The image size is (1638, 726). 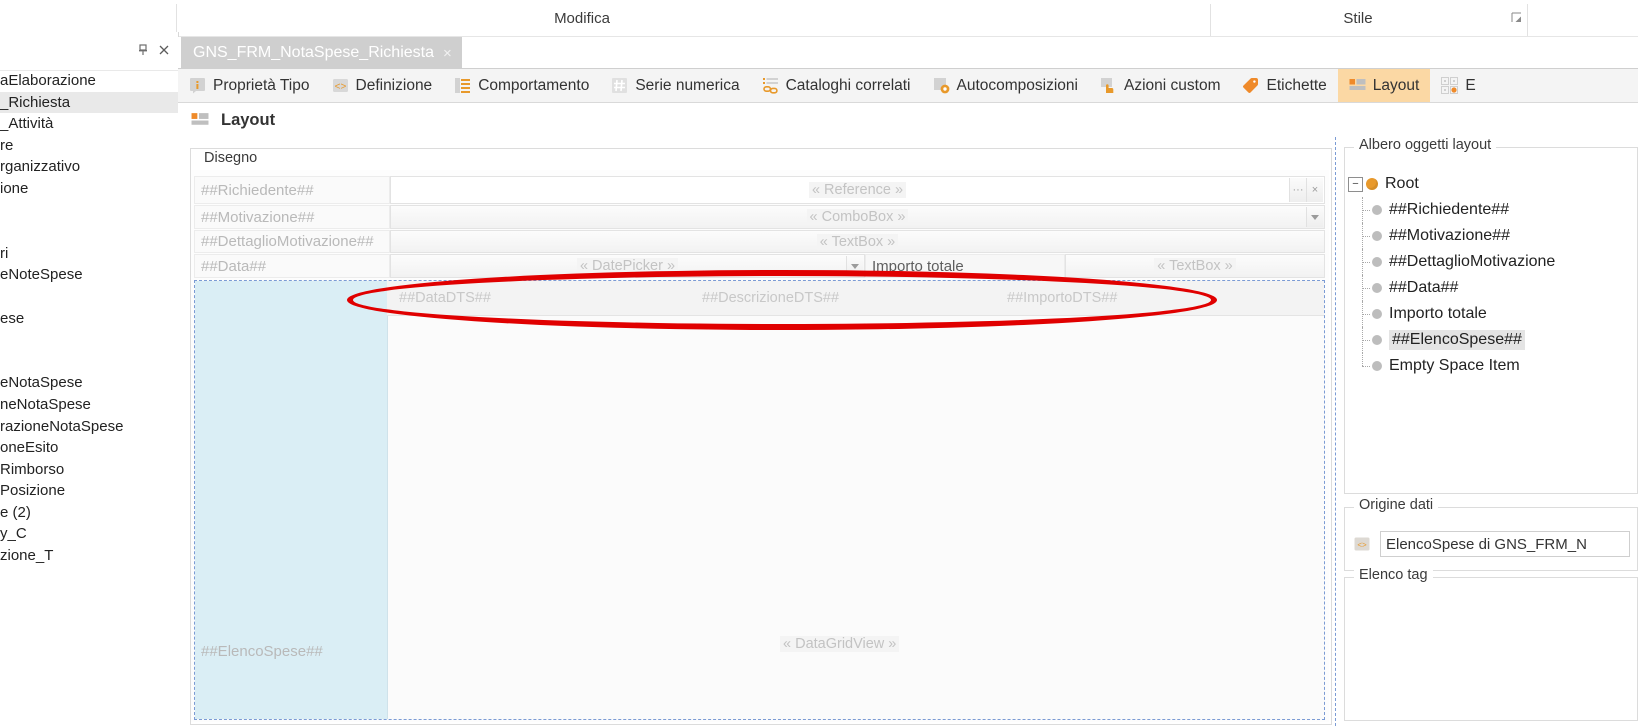 What do you see at coordinates (89, 556) in the screenshot?
I see `list-item: zione_T` at bounding box center [89, 556].